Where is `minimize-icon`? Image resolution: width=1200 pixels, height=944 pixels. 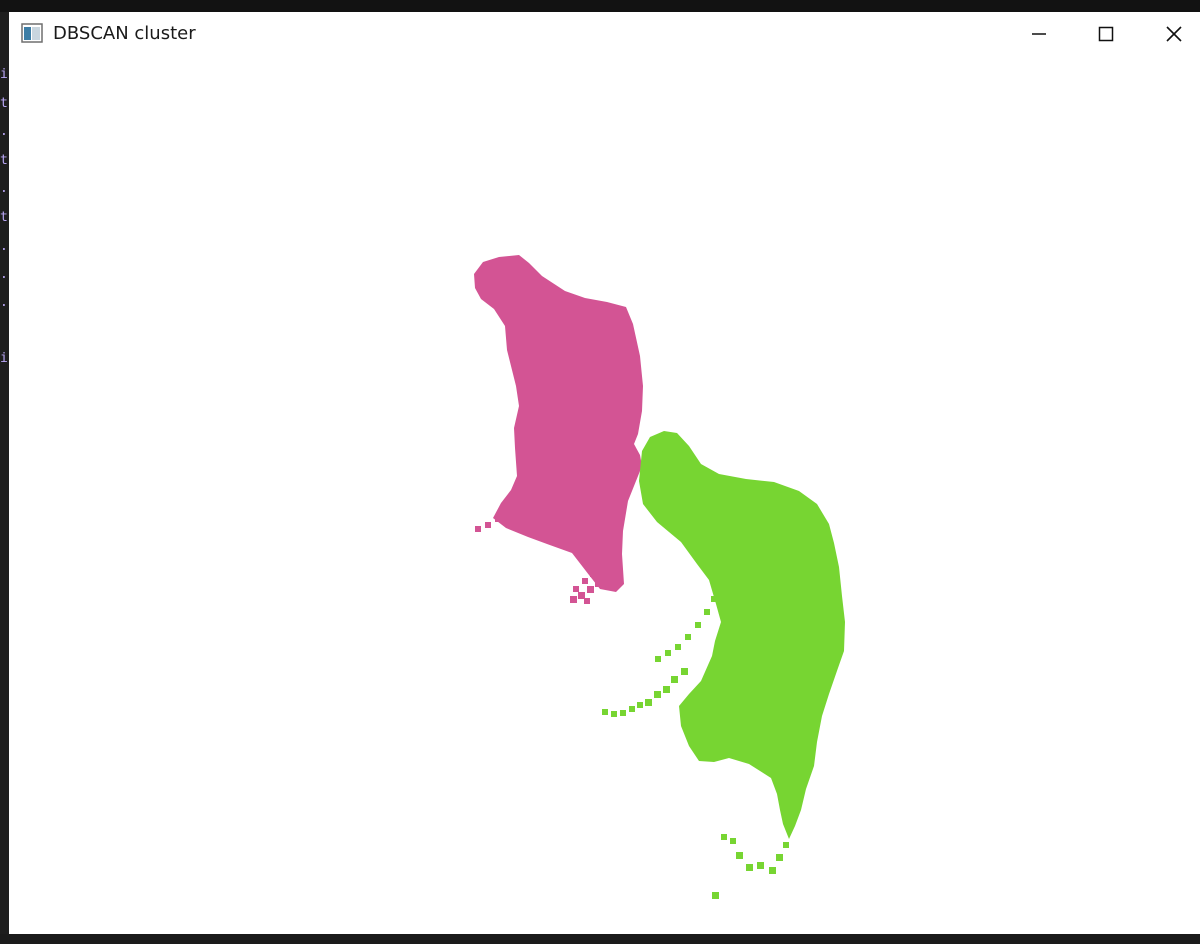 minimize-icon is located at coordinates (1039, 34).